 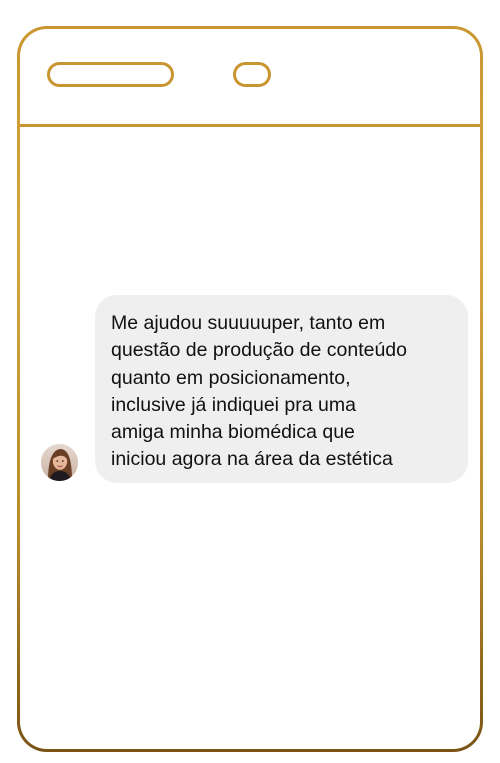 I want to click on user-avatar-photo-icon, so click(x=59, y=462).